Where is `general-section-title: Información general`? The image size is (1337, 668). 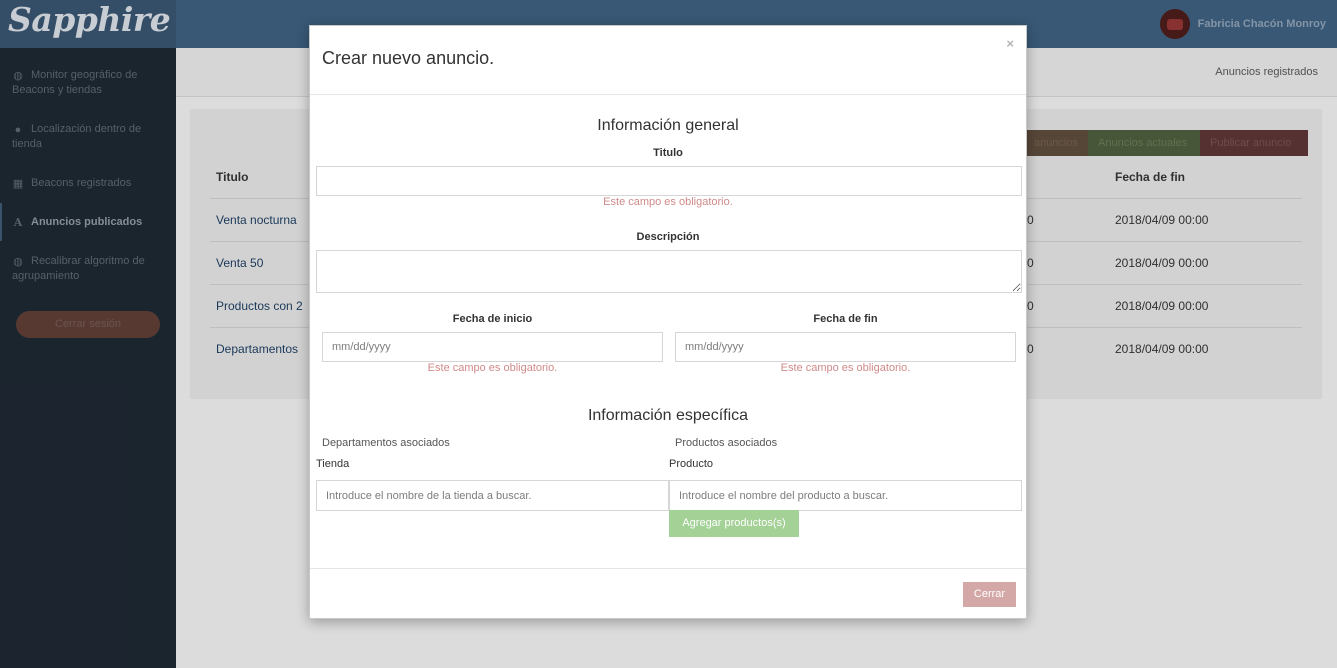
general-section-title: Información general is located at coordinates (668, 125).